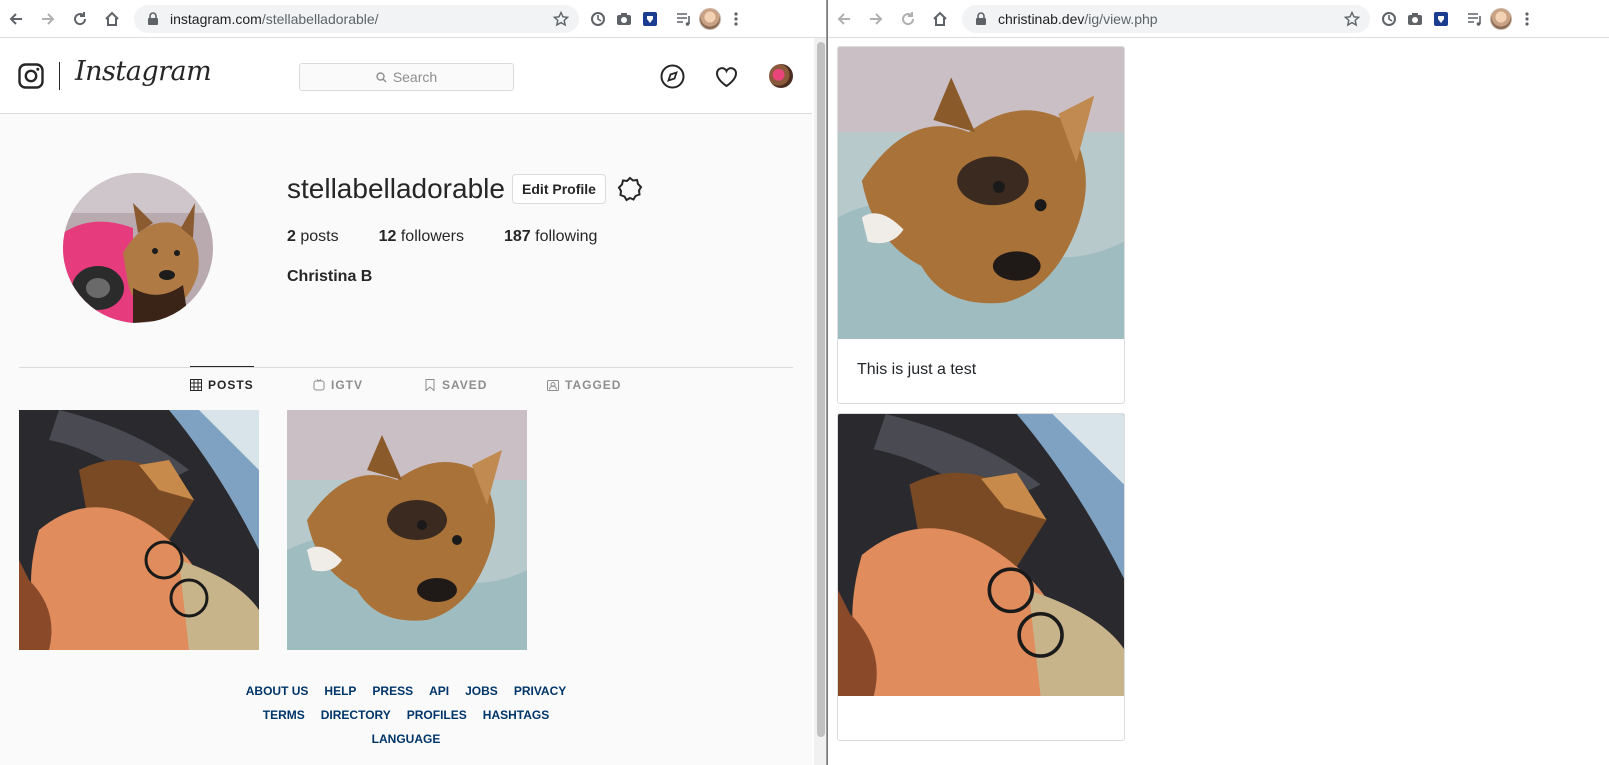  Describe the element at coordinates (392, 691) in the screenshot. I see `footer-link: PRESS` at that location.